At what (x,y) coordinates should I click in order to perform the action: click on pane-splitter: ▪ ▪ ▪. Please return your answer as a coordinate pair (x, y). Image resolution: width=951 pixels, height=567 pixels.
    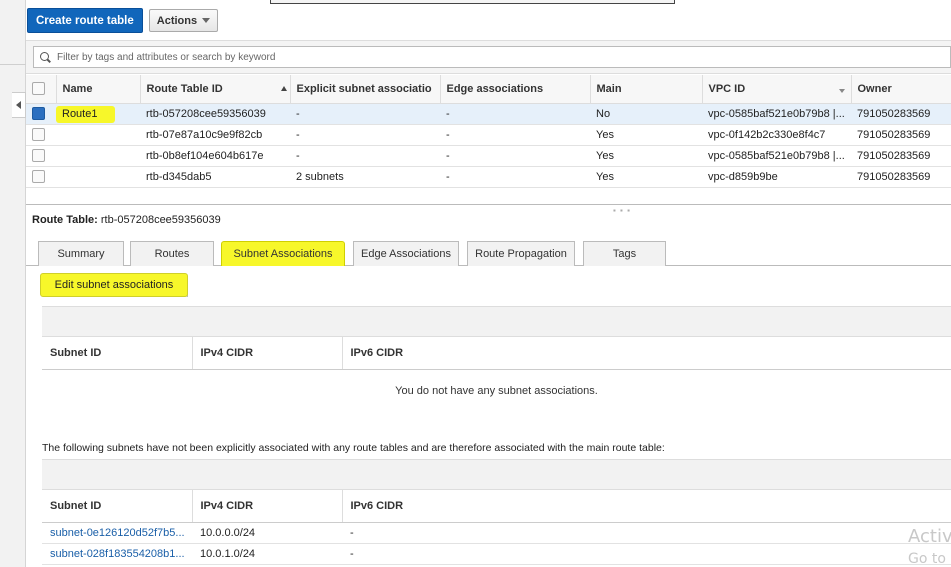
    Looking at the image, I should click on (488, 209).